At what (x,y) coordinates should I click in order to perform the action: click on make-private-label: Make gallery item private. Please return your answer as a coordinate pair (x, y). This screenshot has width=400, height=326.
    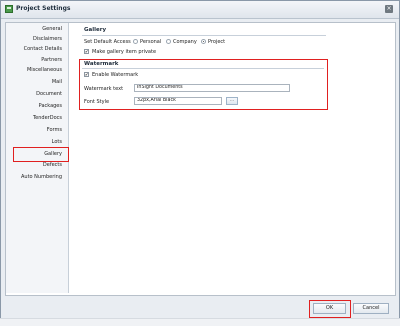
    Looking at the image, I should click on (124, 52).